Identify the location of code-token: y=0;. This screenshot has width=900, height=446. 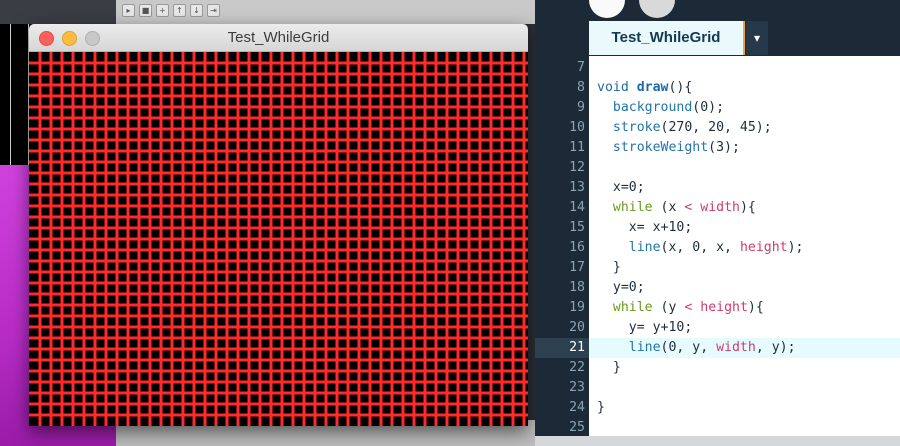
(621, 287).